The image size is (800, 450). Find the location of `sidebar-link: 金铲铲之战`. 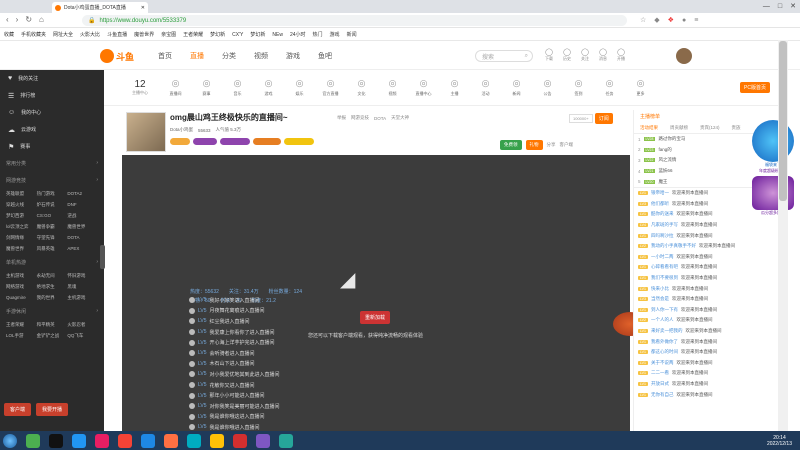

sidebar-link: 金铲铲之战 is located at coordinates (52, 336).